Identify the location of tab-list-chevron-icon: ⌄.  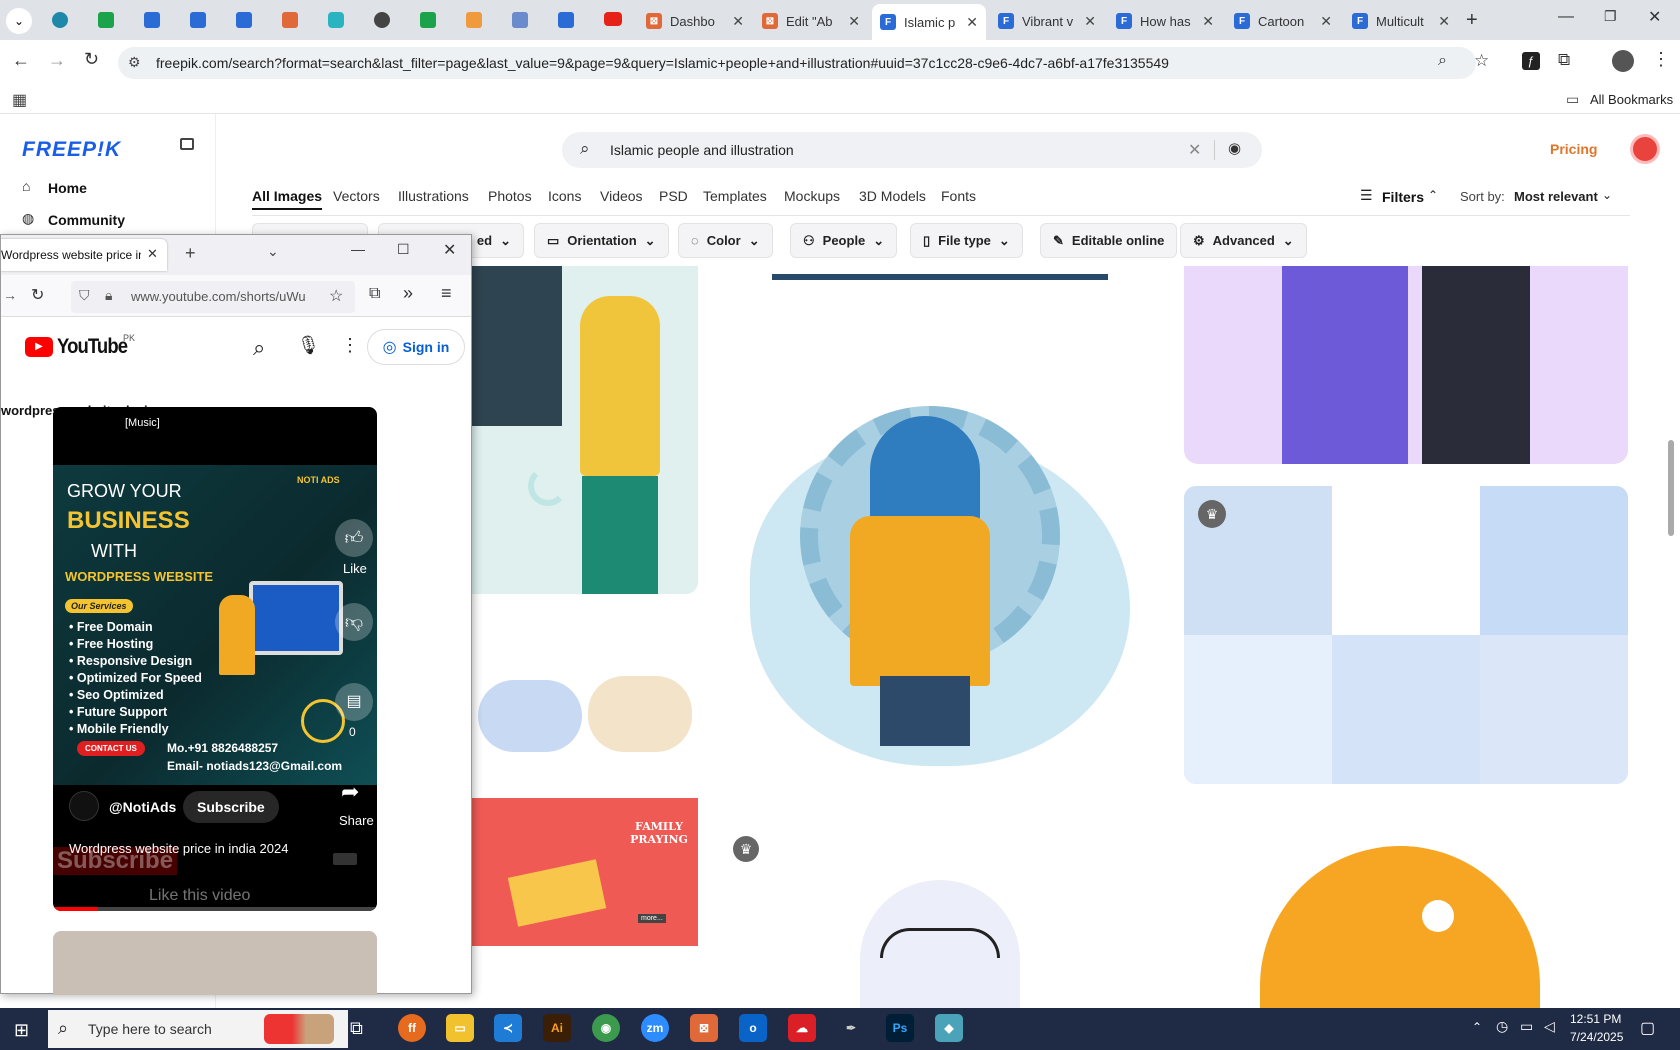
(273, 251).